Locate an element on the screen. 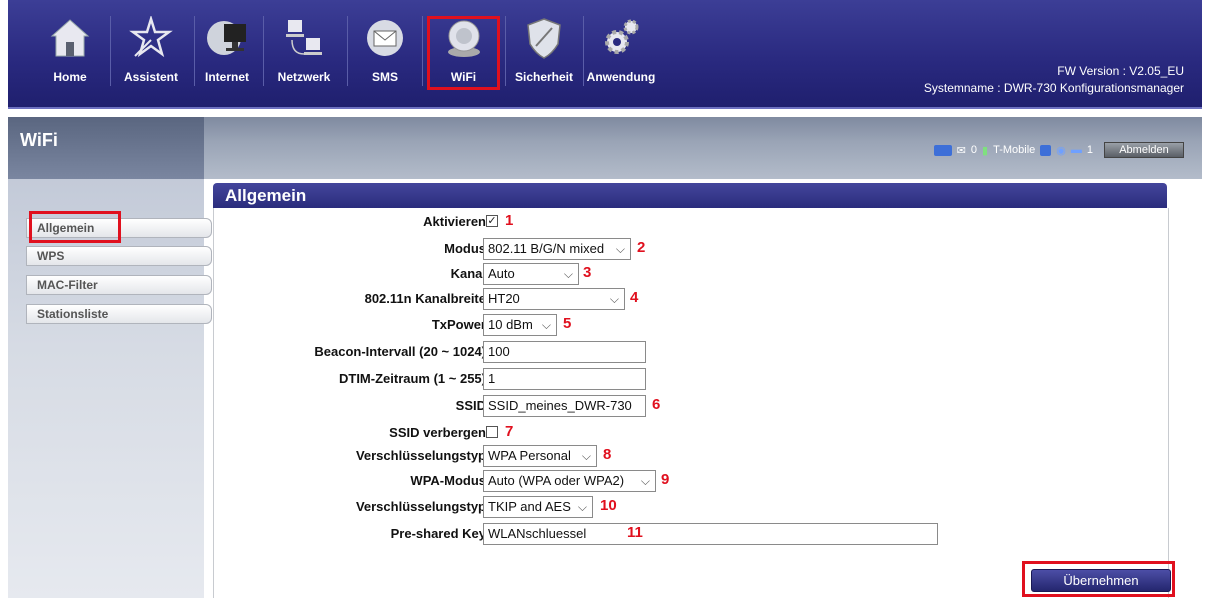 The height and width of the screenshot is (598, 1208). sms-count: 0 is located at coordinates (974, 150).